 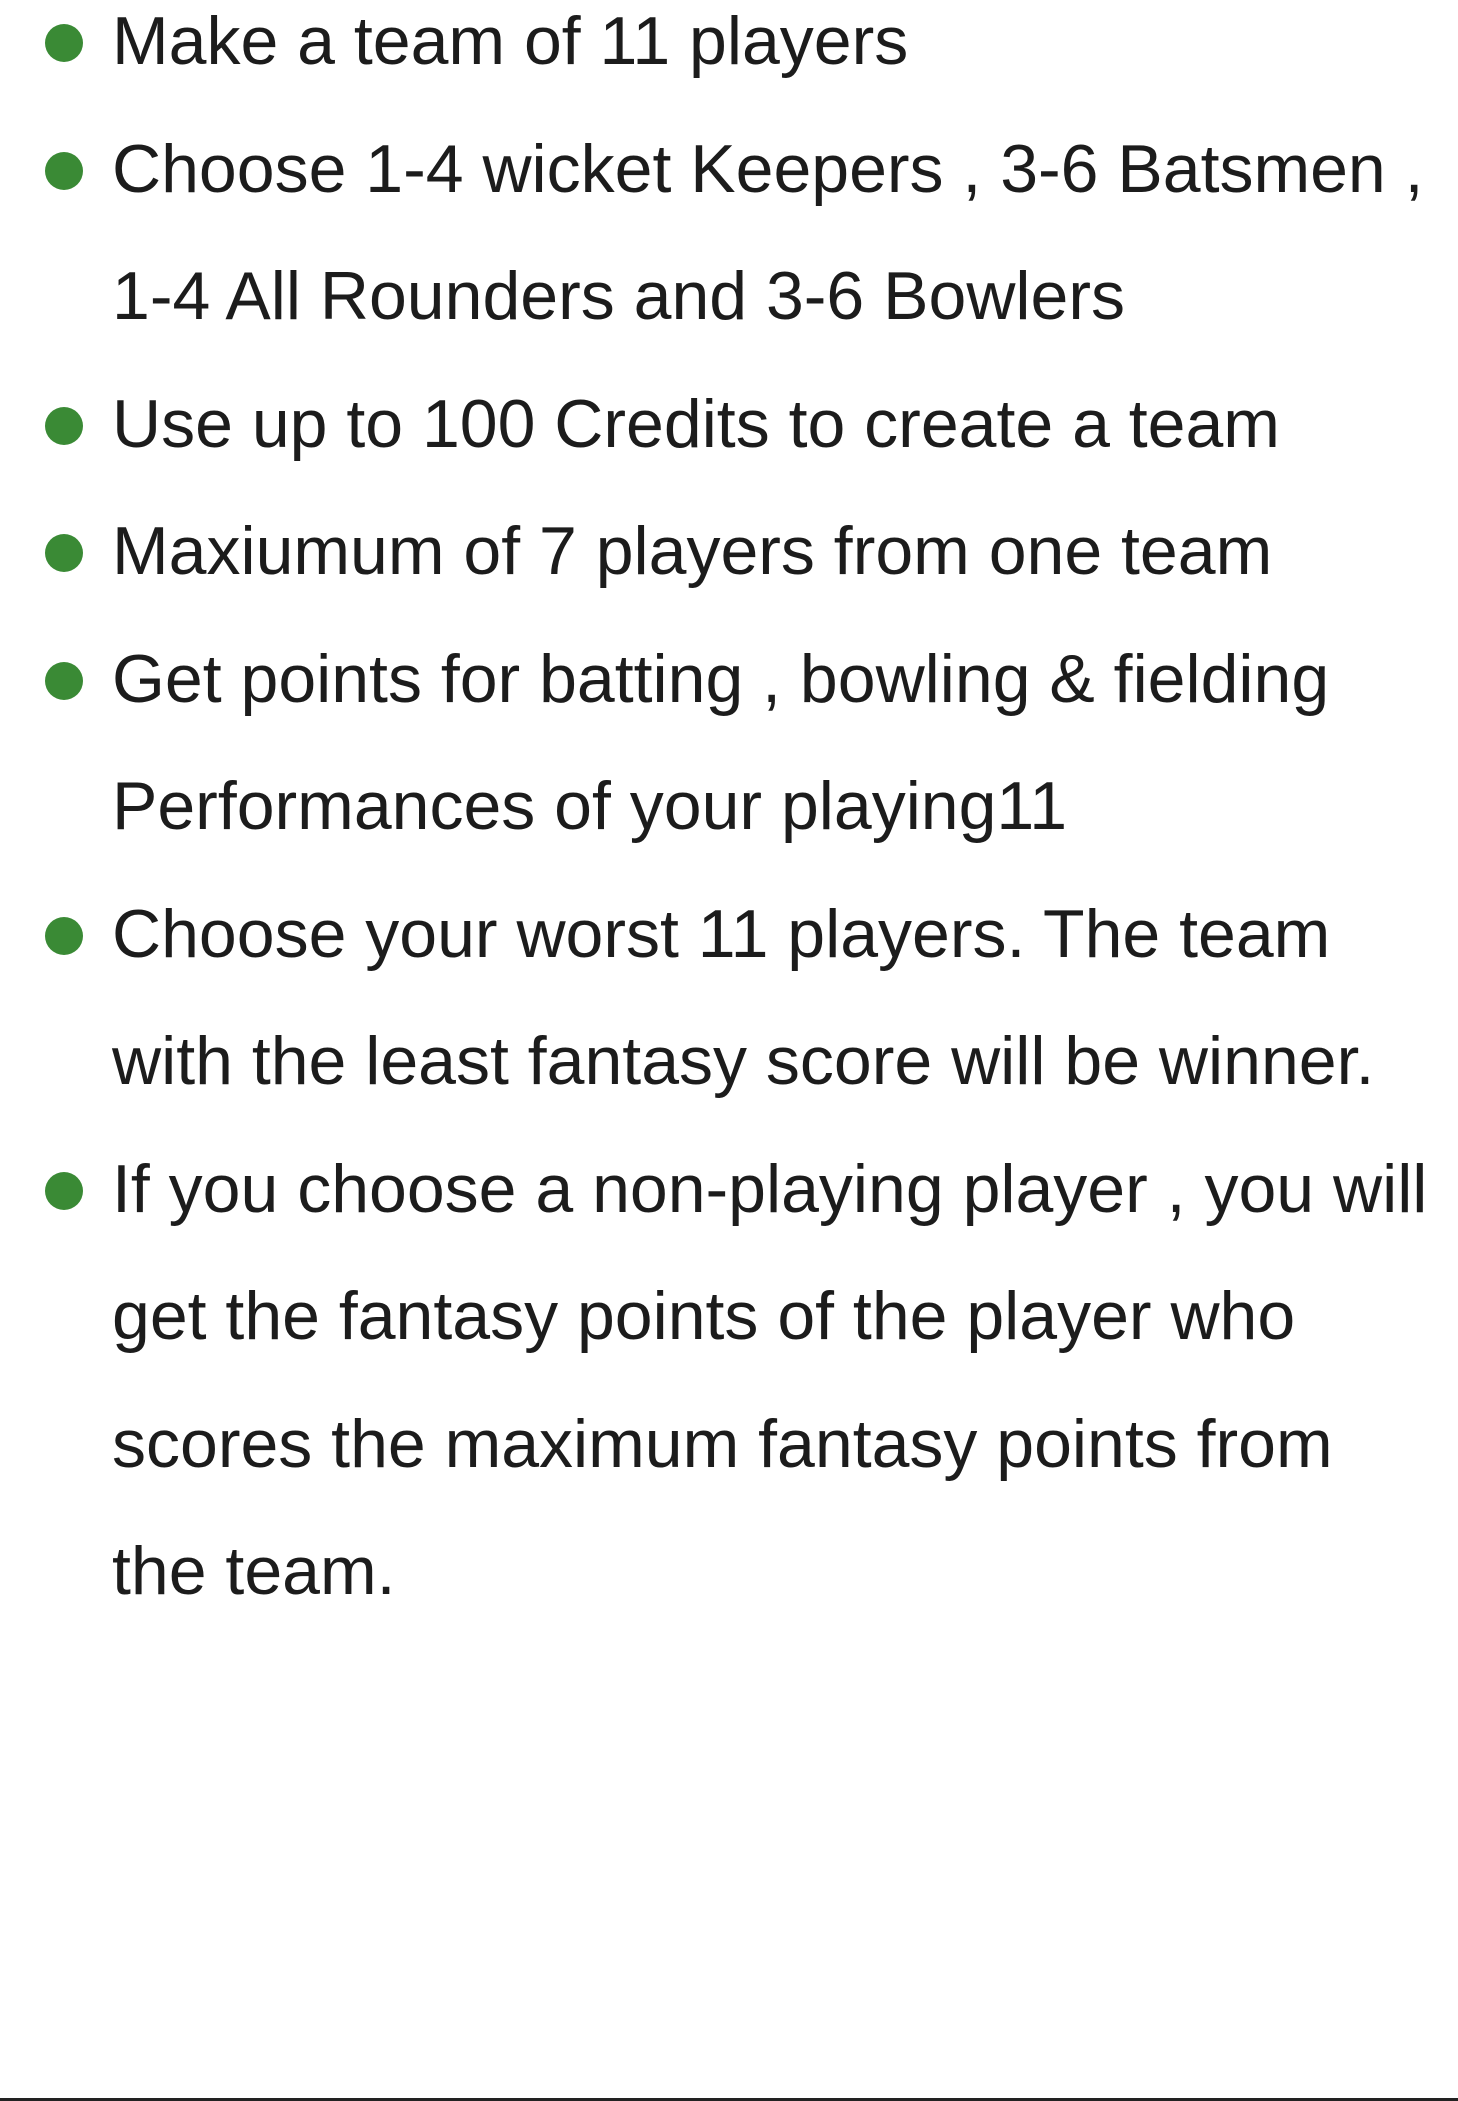 I want to click on rule-text: Use up to 100 Credits to create a team, so click(x=696, y=423).